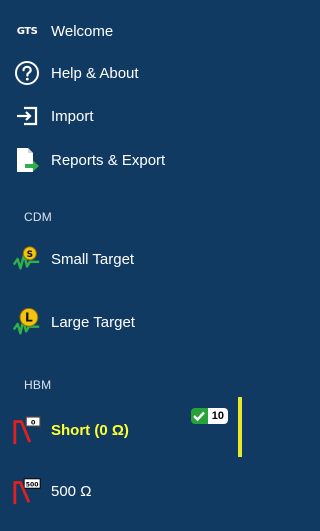 This screenshot has height=531, width=320. Describe the element at coordinates (82, 31) in the screenshot. I see `menu-item-welcome-label: Welcome` at that location.